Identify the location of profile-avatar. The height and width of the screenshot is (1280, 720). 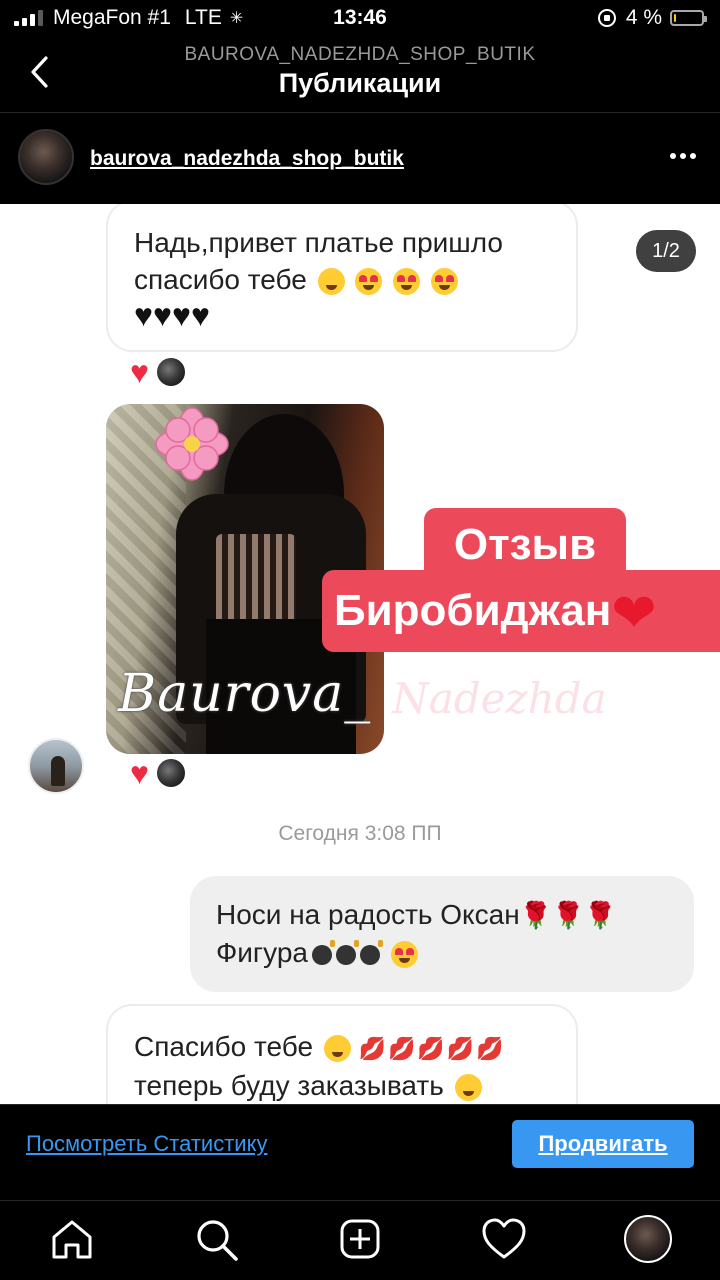
(648, 1239).